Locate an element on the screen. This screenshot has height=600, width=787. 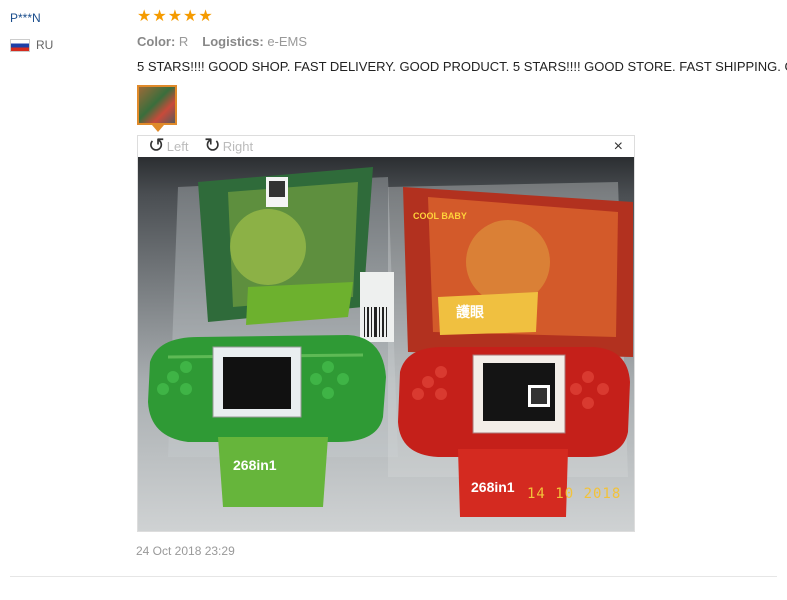
order-meta: Color: R Logistics: e-EMS is located at coordinates (222, 41).